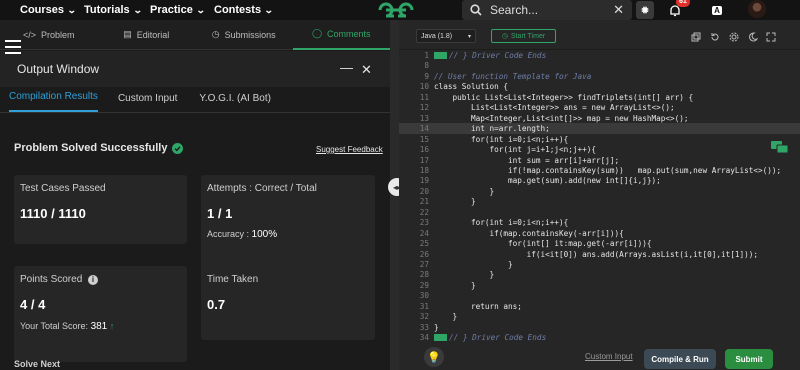 The height and width of the screenshot is (370, 800). I want to click on gfg-logo-icon, so click(396, 10).